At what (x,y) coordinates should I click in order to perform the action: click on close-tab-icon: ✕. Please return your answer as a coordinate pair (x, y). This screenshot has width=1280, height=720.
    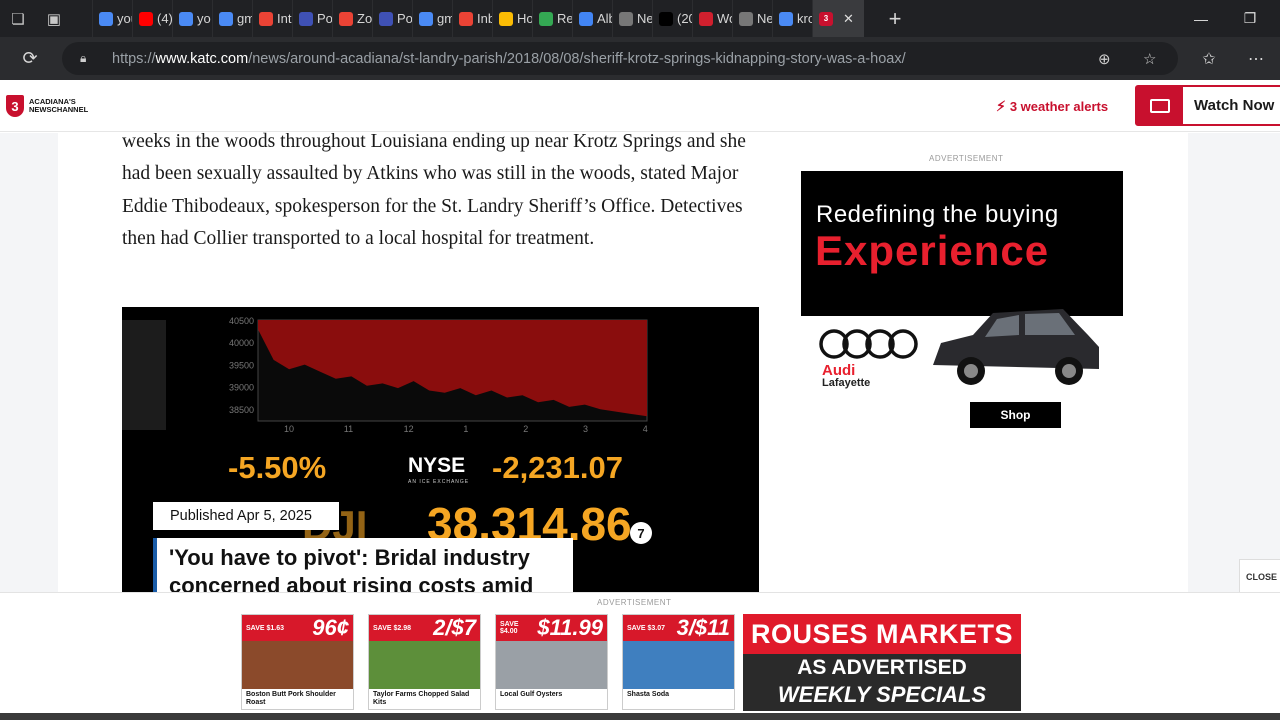
    Looking at the image, I should click on (848, 19).